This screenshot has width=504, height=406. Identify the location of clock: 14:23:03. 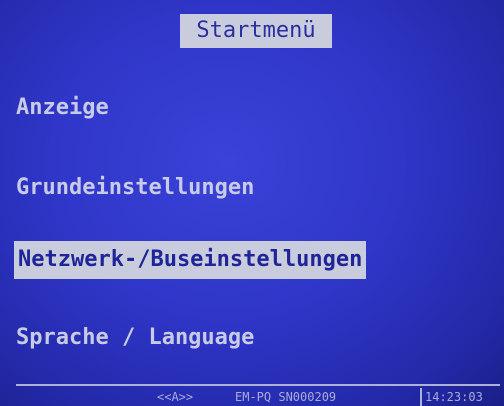
(451, 397).